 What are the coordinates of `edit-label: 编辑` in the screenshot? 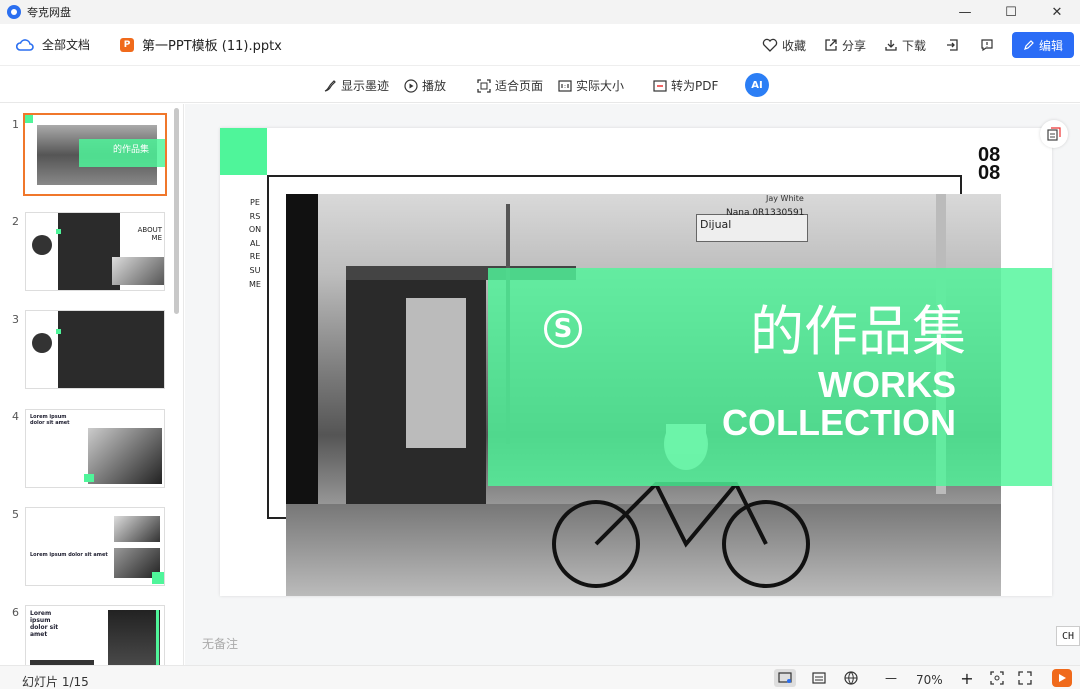 It's located at (1050, 45).